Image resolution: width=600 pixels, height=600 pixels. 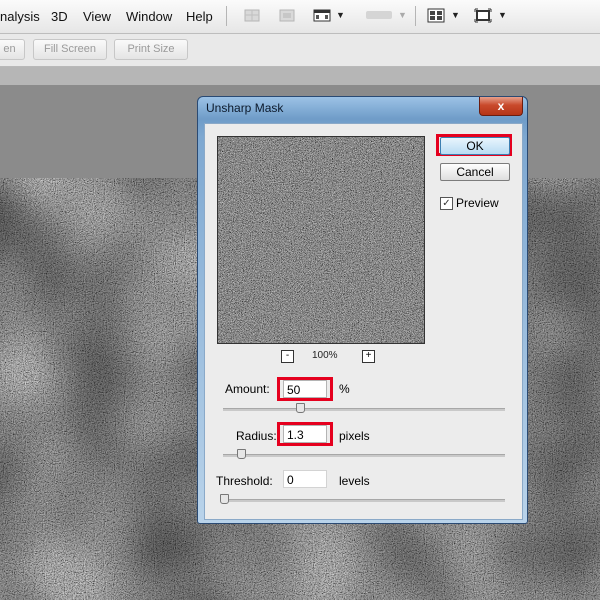 I want to click on zoom-in-button: +, so click(x=368, y=356).